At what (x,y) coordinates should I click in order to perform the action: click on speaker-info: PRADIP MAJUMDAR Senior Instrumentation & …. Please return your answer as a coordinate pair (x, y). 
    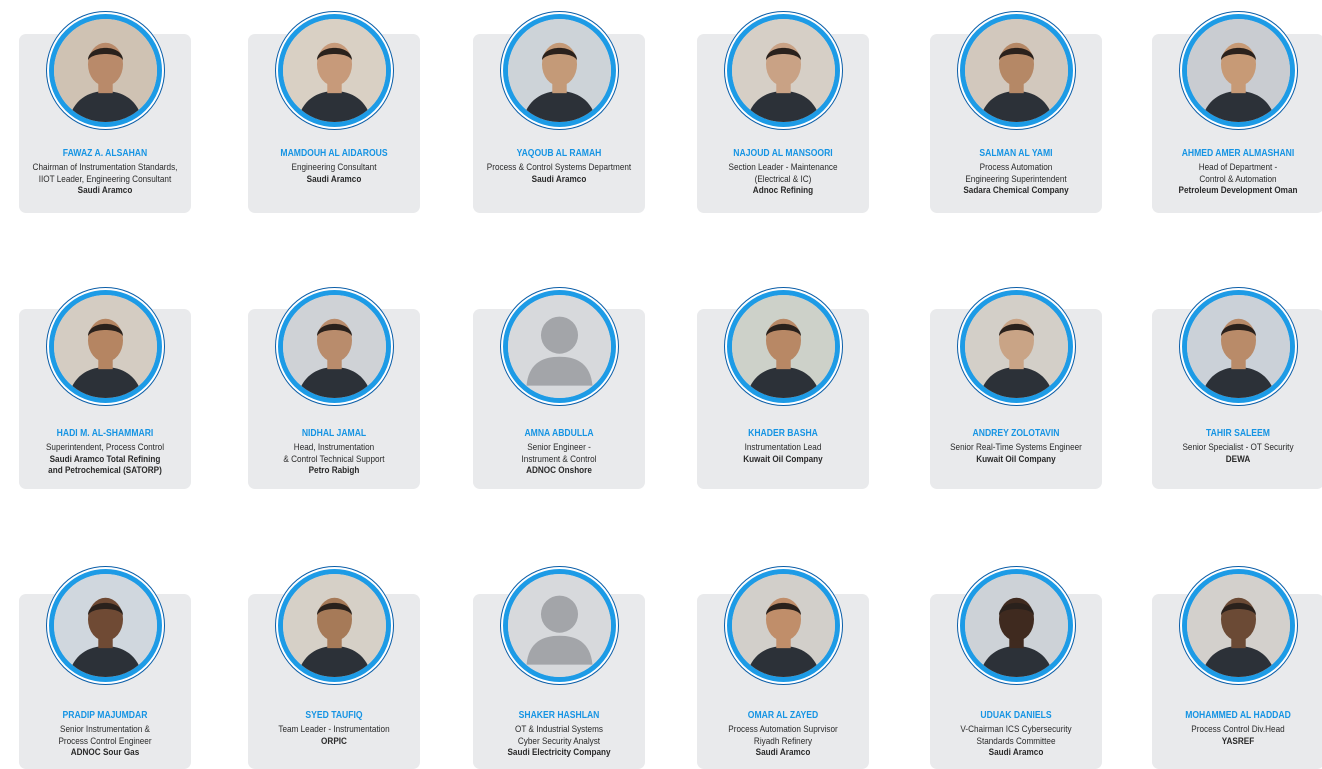
    Looking at the image, I should click on (105, 734).